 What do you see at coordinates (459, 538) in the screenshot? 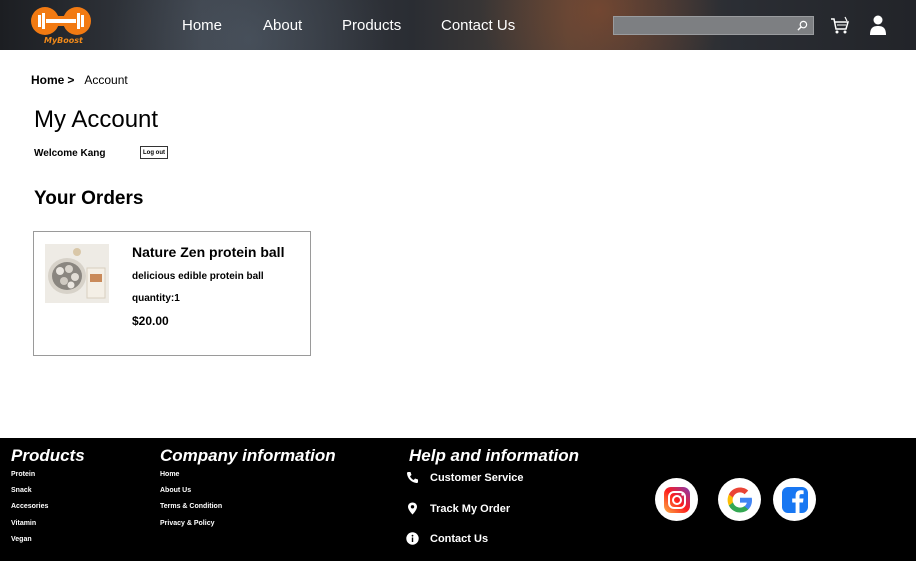
I see `contact-us-label: Contact Us` at bounding box center [459, 538].